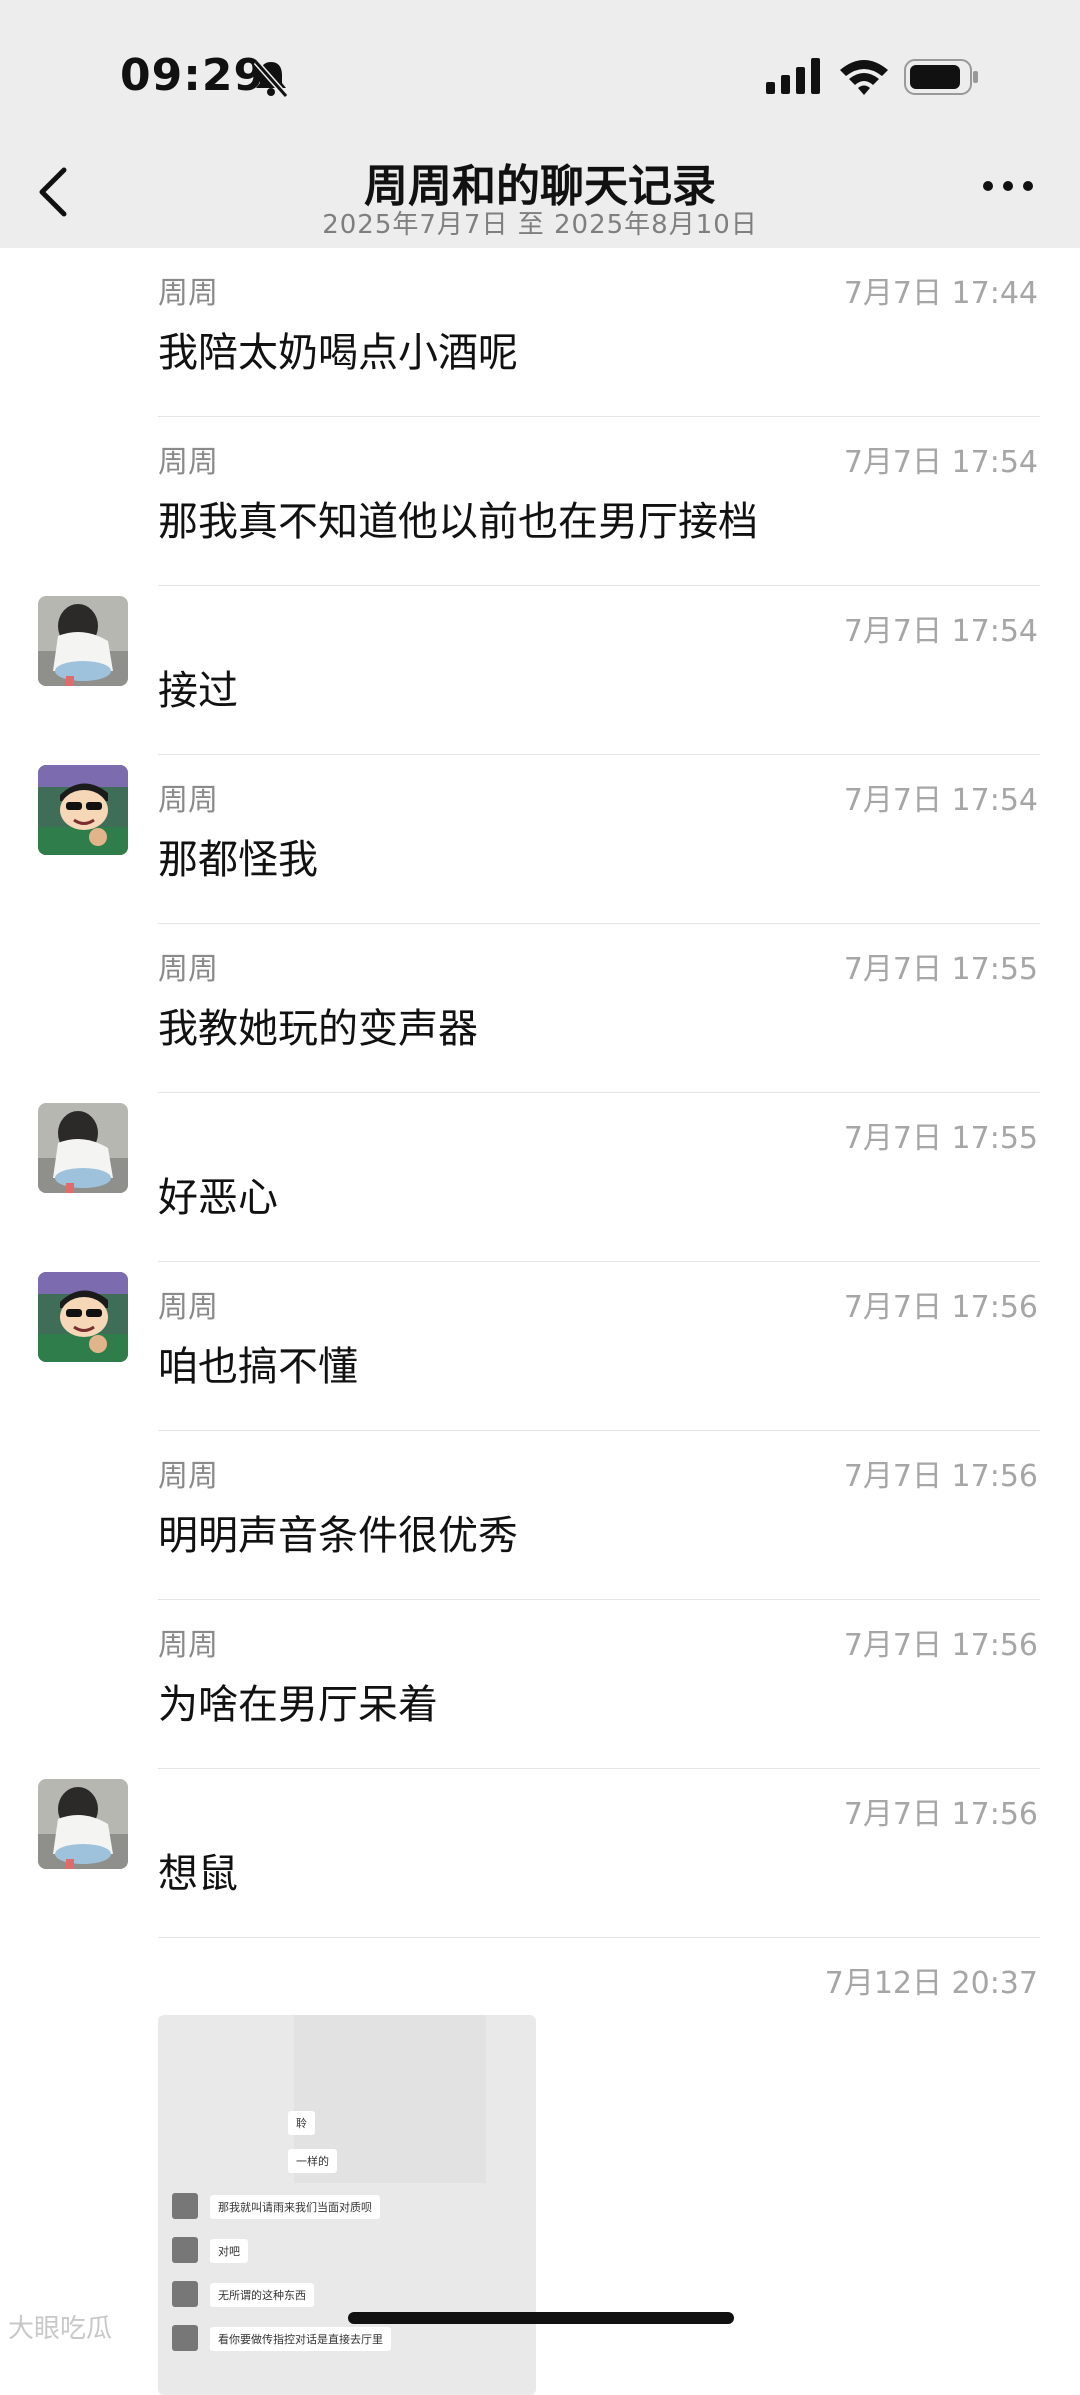  I want to click on message-row: 周周 7月7日 17:56 明明声音条件很优秀, so click(540, 1515).